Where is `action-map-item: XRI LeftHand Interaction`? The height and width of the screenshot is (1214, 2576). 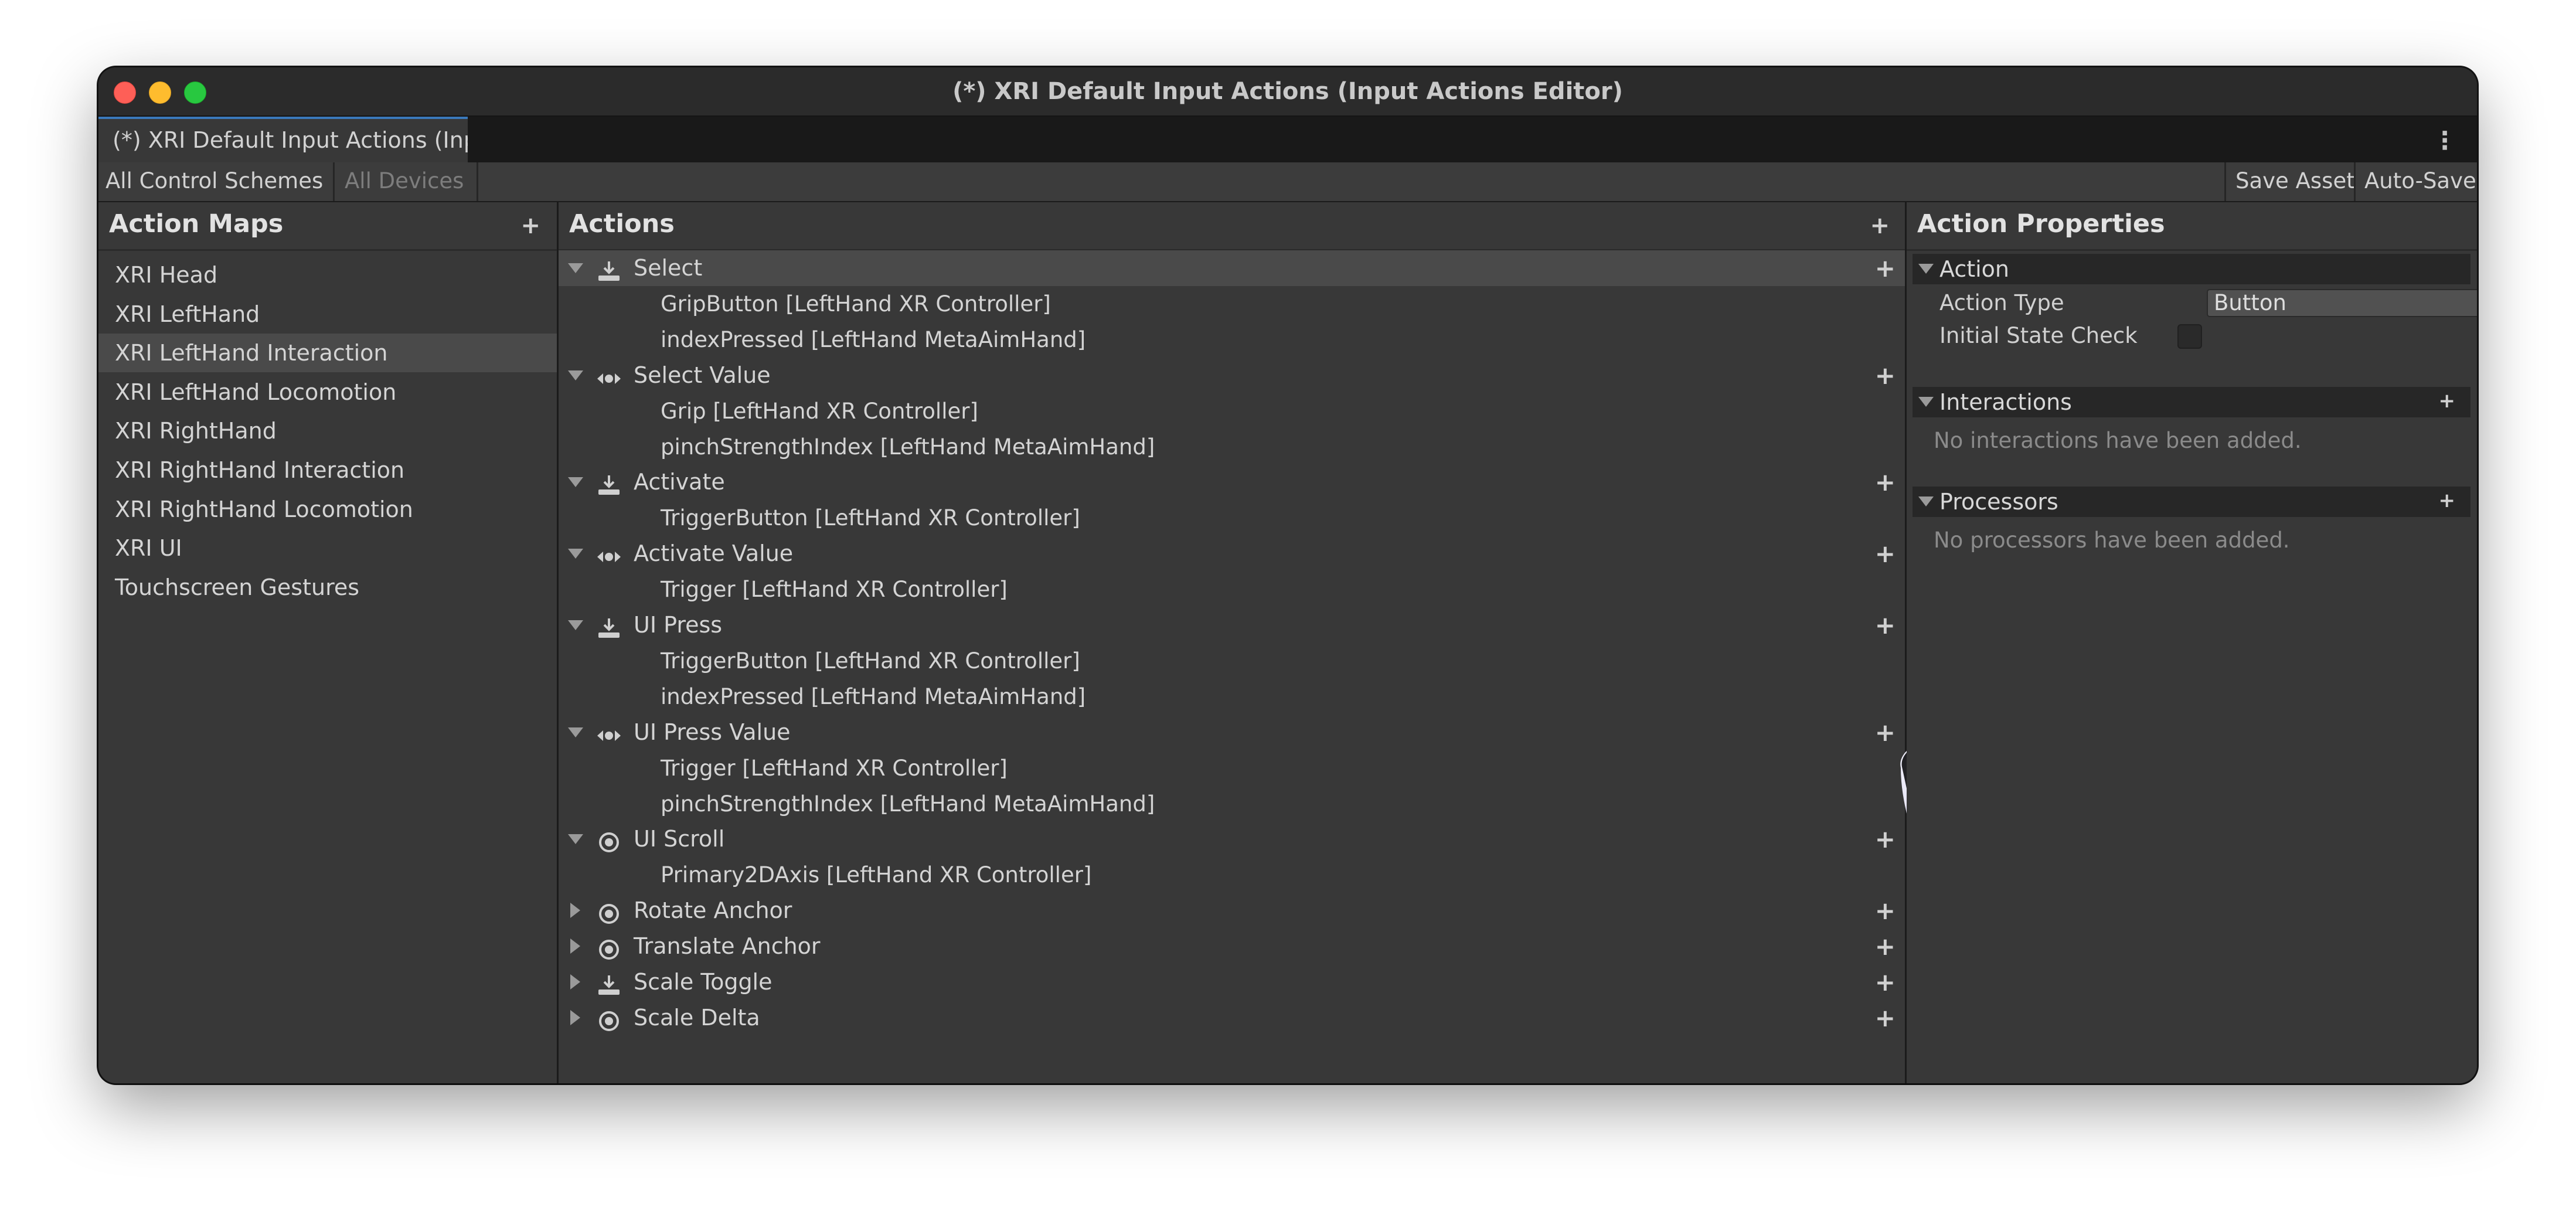 action-map-item: XRI LeftHand Interaction is located at coordinates (327, 353).